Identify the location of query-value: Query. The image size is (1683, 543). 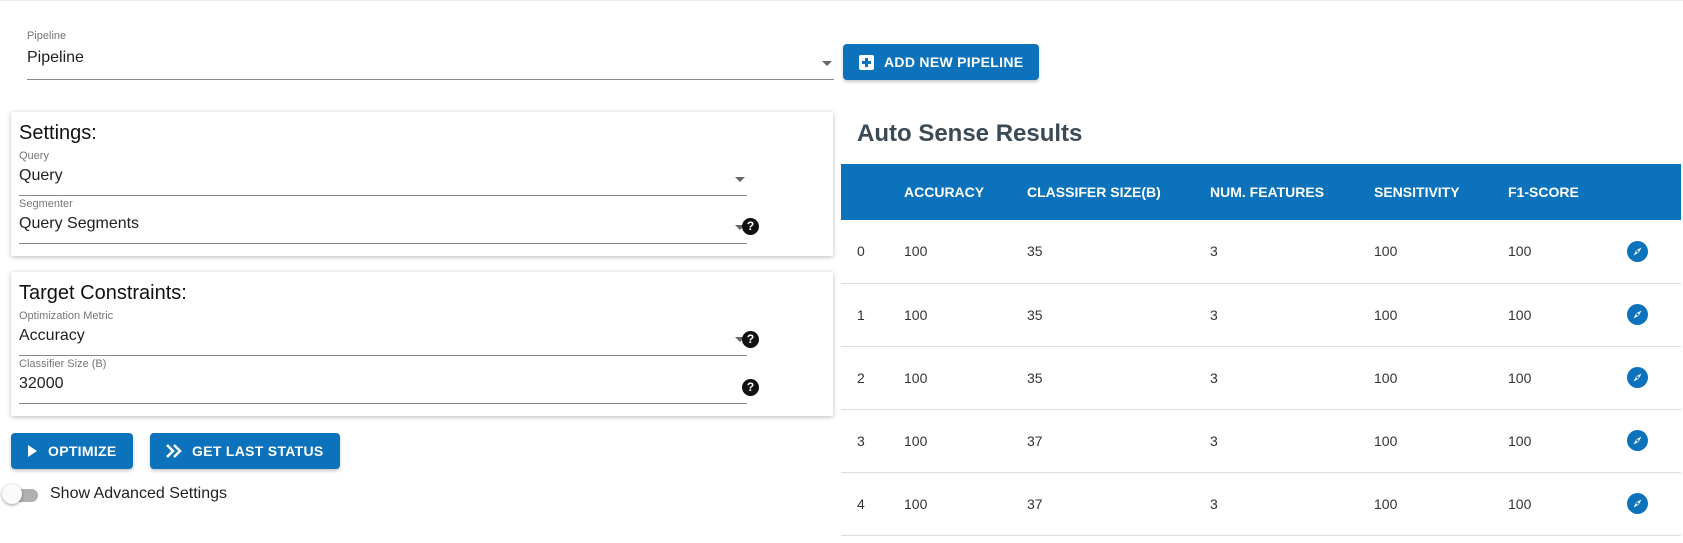
(41, 175).